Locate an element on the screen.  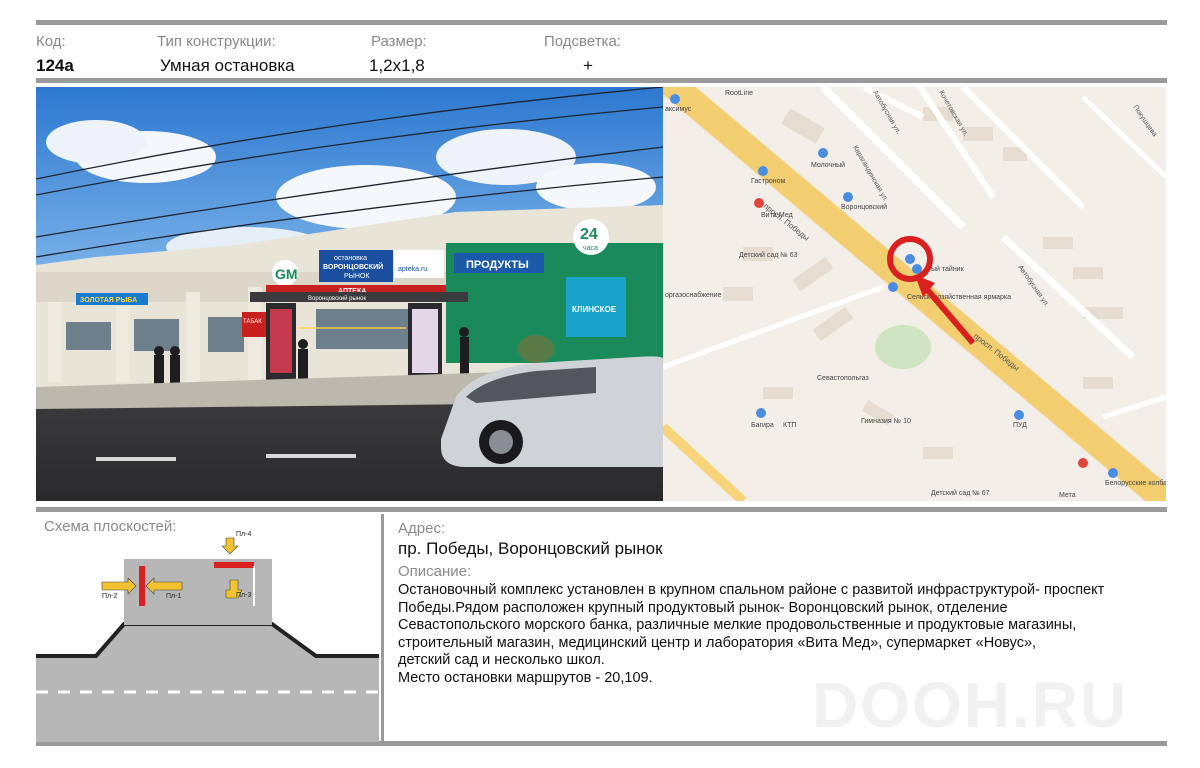
svg-text: GM is located at coordinates (286, 274).